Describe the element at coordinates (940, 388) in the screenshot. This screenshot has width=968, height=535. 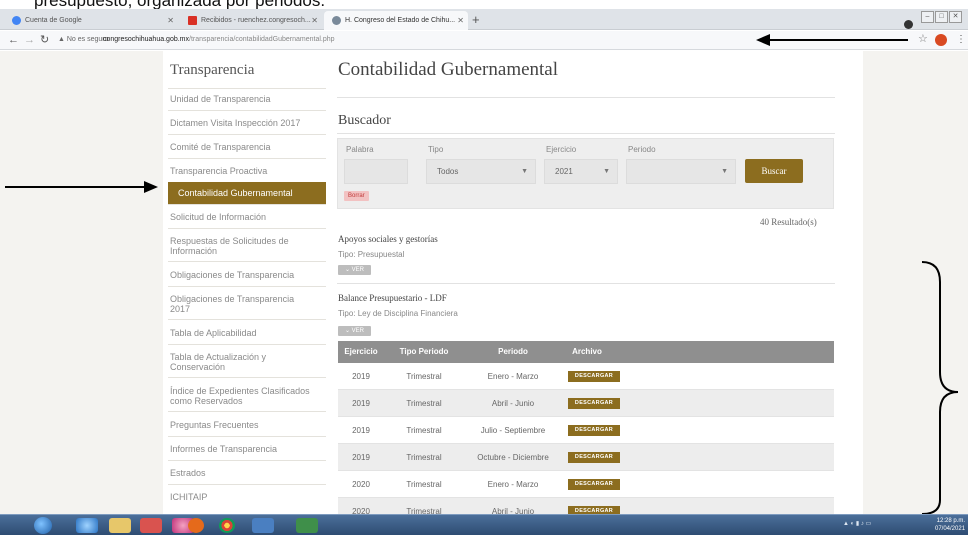
I see `brace-around-table` at that location.